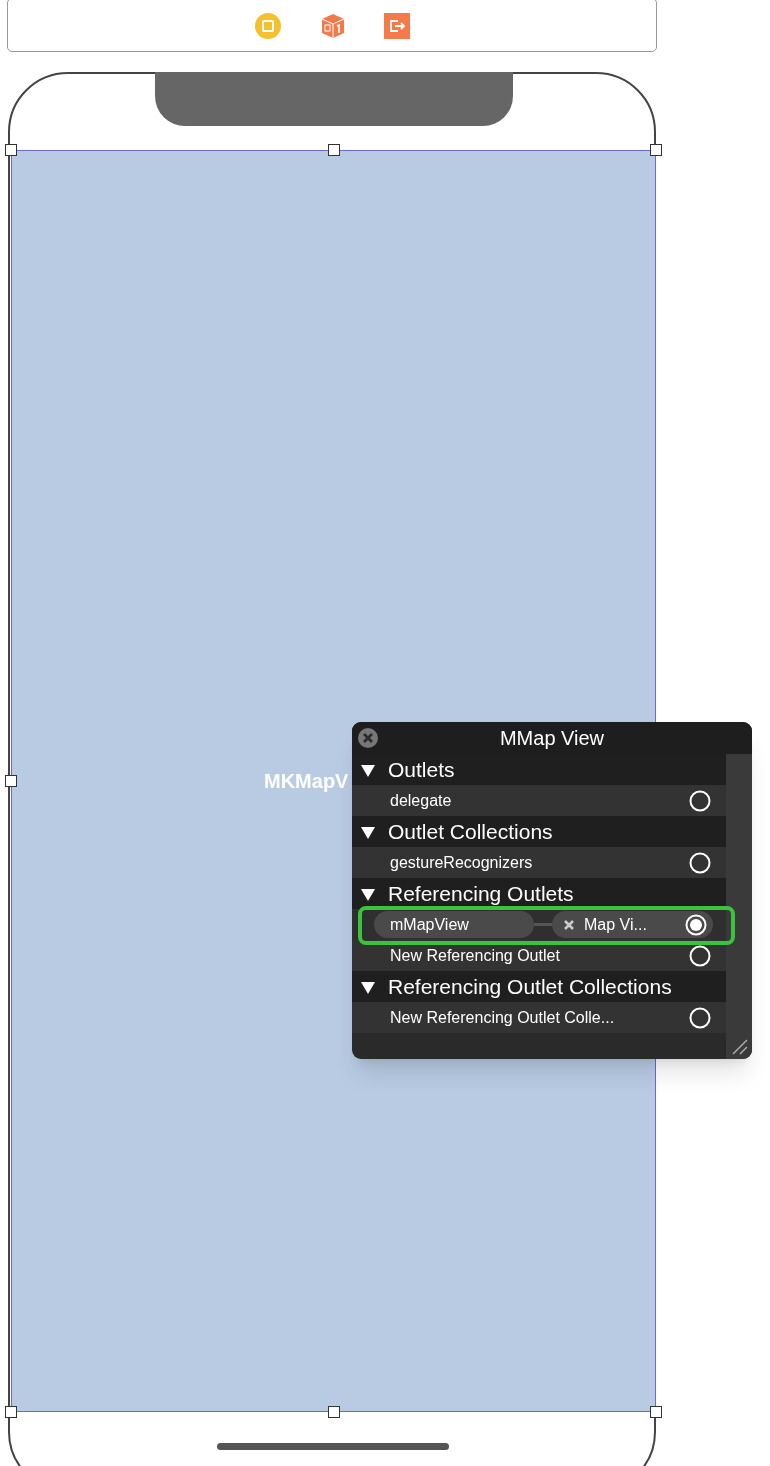 Image resolution: width=770 pixels, height=1466 pixels. I want to click on outlet-label: New Referencing Outlet, so click(475, 955).